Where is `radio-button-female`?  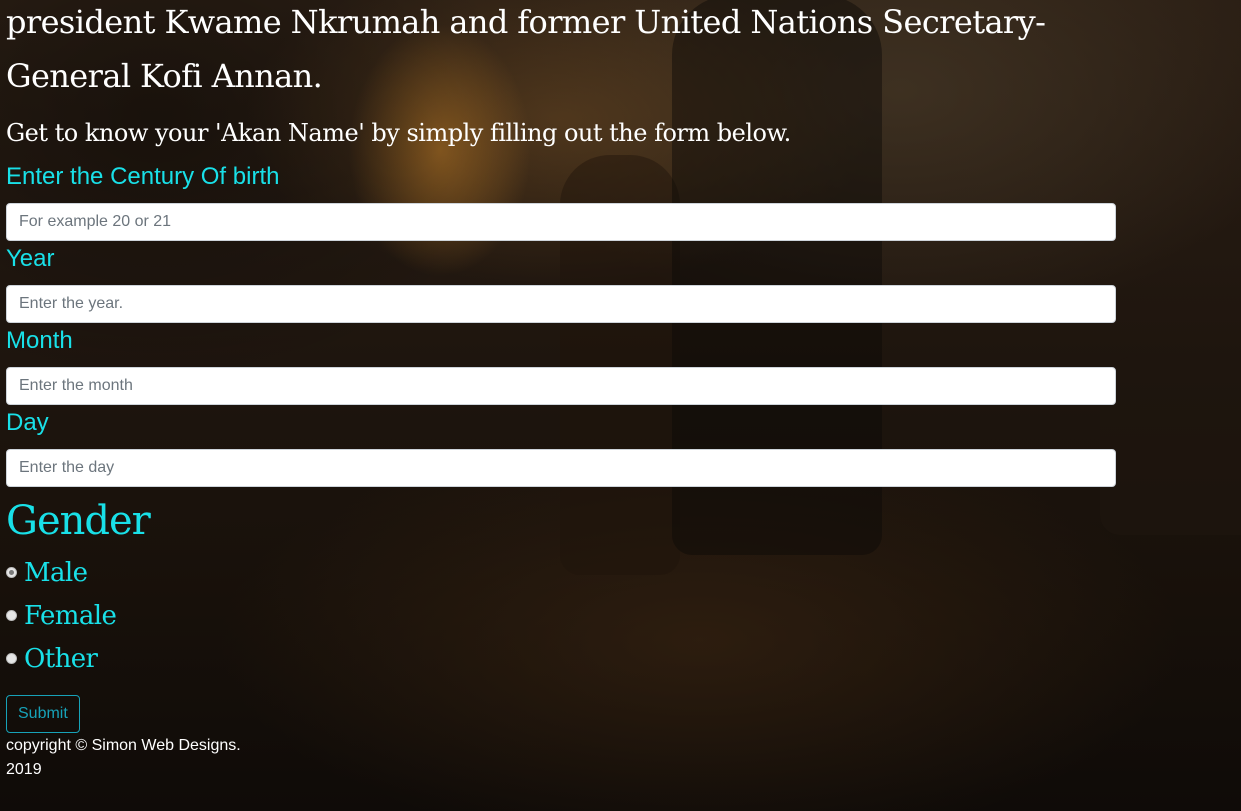
radio-button-female is located at coordinates (11, 615).